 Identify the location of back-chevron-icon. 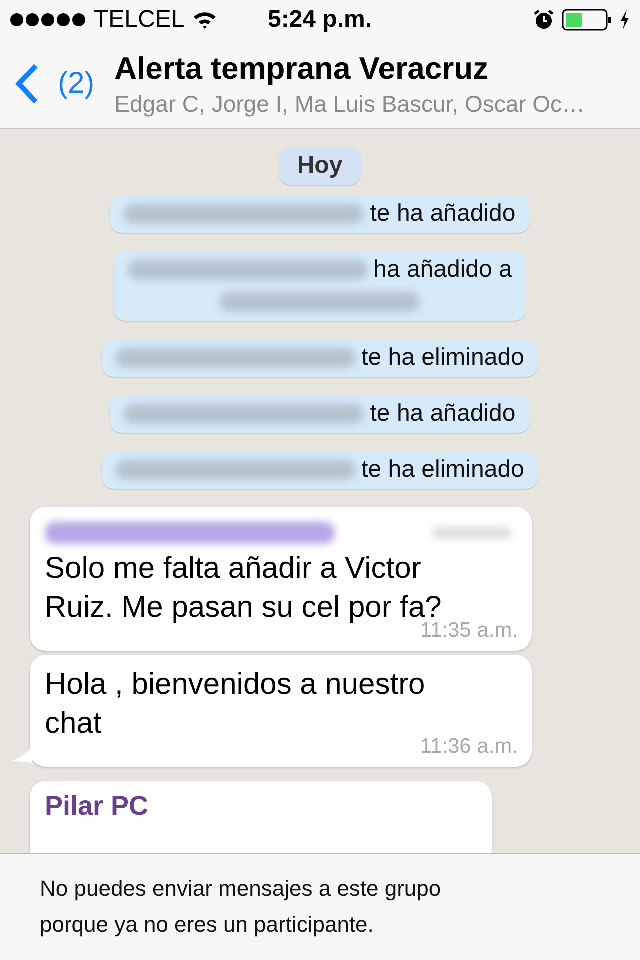
(27, 84).